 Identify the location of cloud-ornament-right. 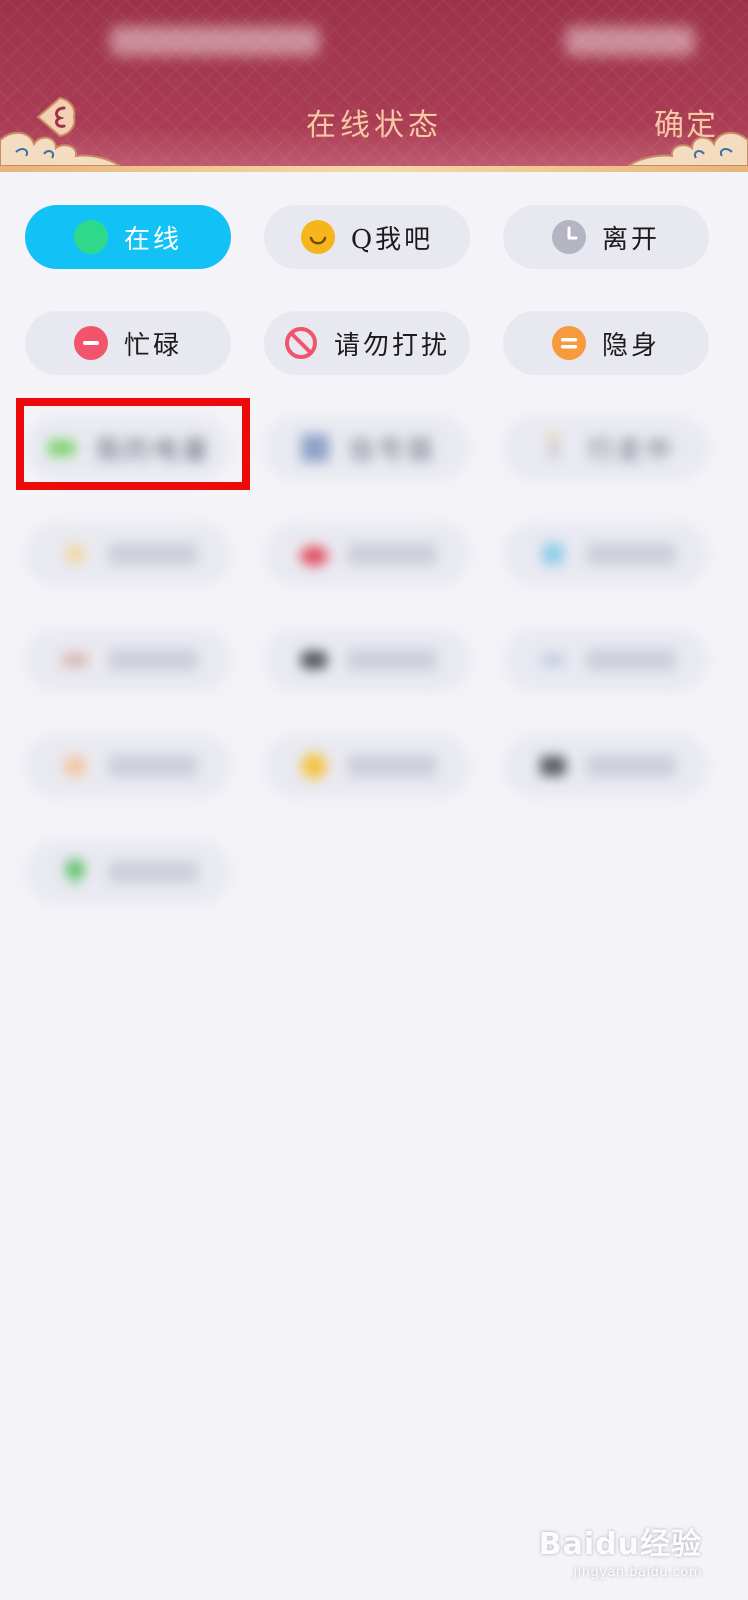
(688, 148).